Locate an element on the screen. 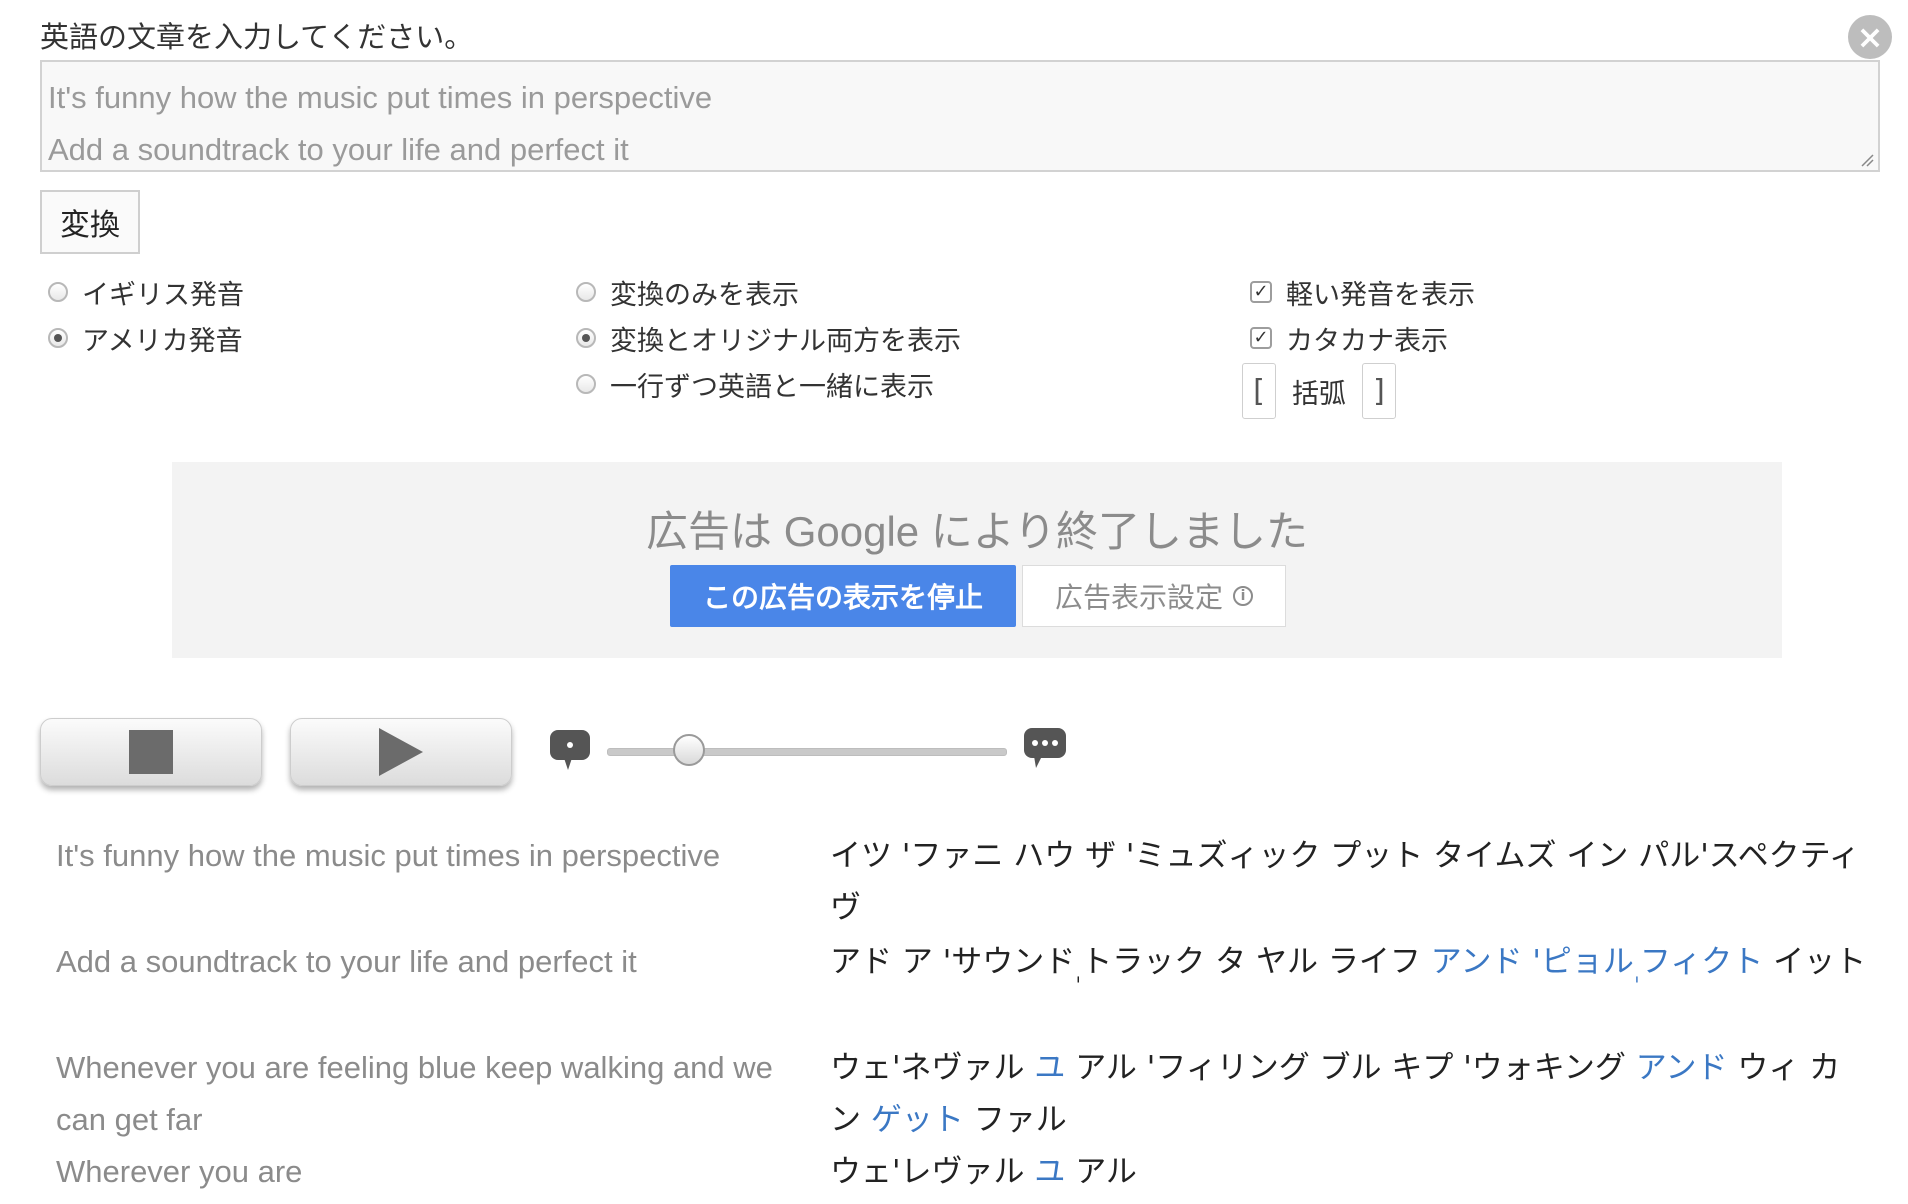 The width and height of the screenshot is (1908, 1204). kana-segment: アド ア 'サウンド is located at coordinates (953, 962).